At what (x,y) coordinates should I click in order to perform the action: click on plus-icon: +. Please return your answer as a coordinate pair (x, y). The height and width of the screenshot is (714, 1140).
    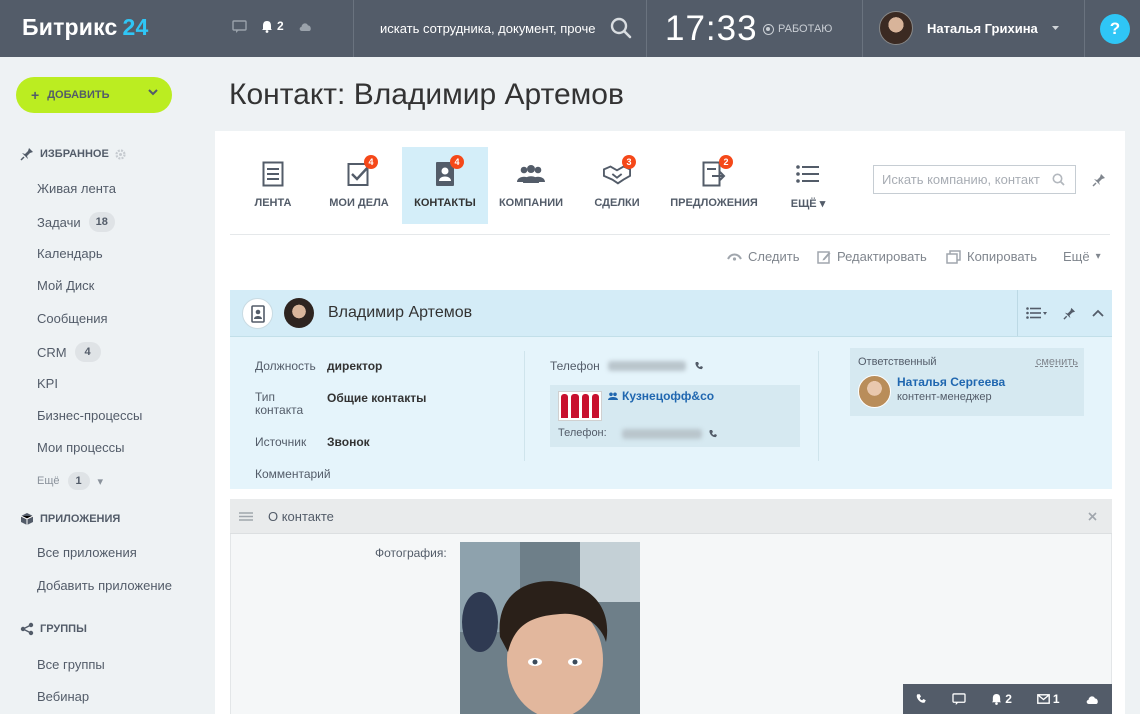
    Looking at the image, I should click on (35, 95).